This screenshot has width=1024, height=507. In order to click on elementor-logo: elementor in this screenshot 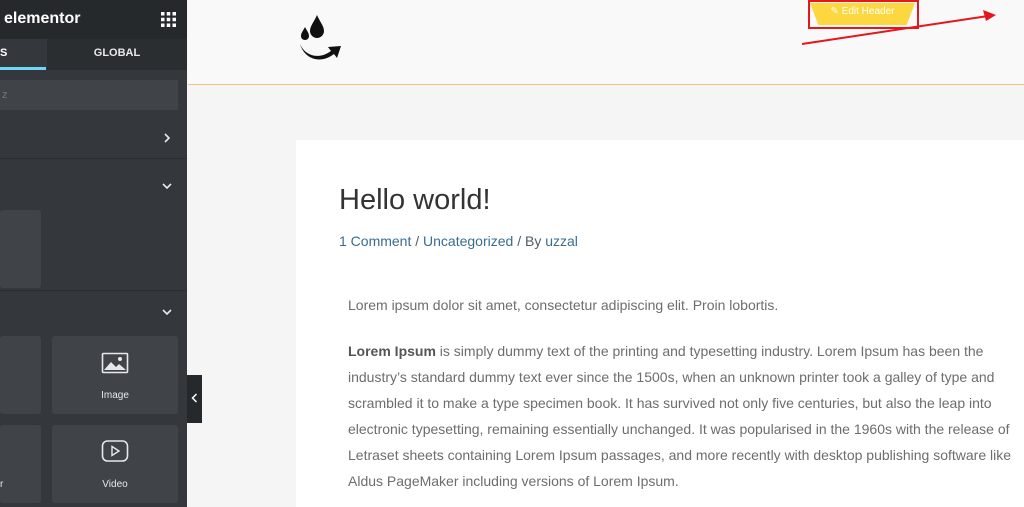, I will do `click(42, 18)`.